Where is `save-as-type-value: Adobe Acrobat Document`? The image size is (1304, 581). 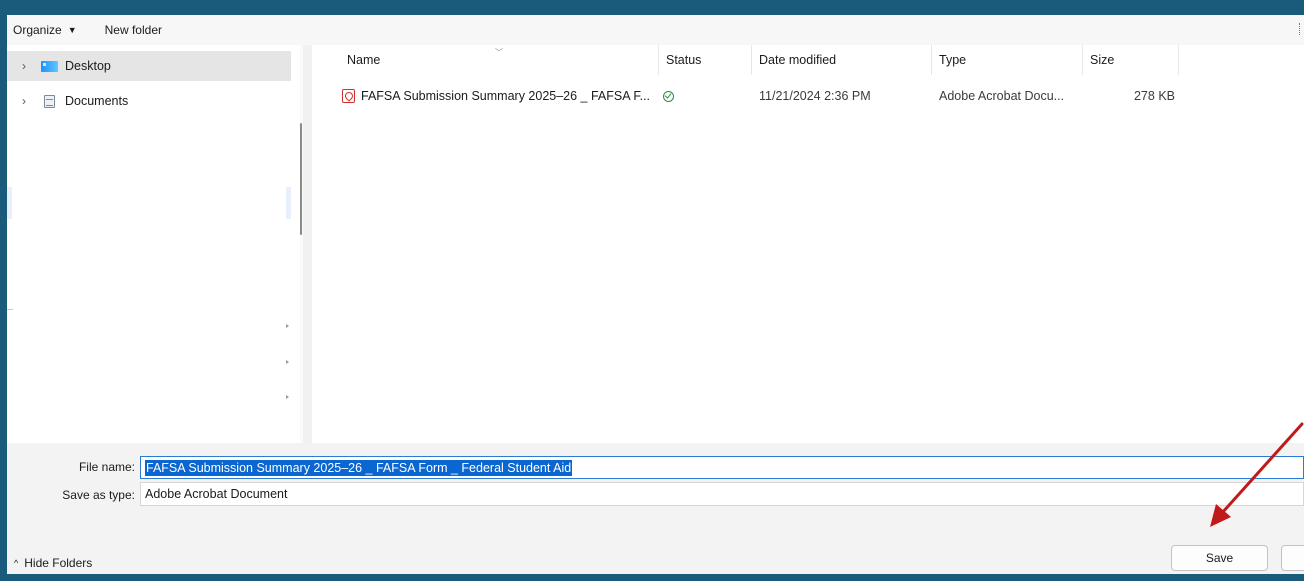
save-as-type-value: Adobe Acrobat Document is located at coordinates (216, 494).